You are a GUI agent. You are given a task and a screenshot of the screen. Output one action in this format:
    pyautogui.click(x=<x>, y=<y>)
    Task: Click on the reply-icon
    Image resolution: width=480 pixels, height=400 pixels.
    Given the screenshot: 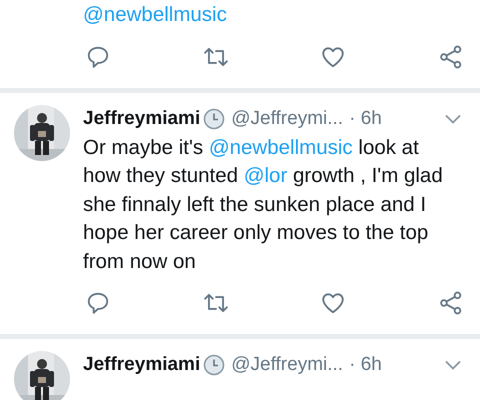 What is the action you would take?
    pyautogui.click(x=98, y=303)
    